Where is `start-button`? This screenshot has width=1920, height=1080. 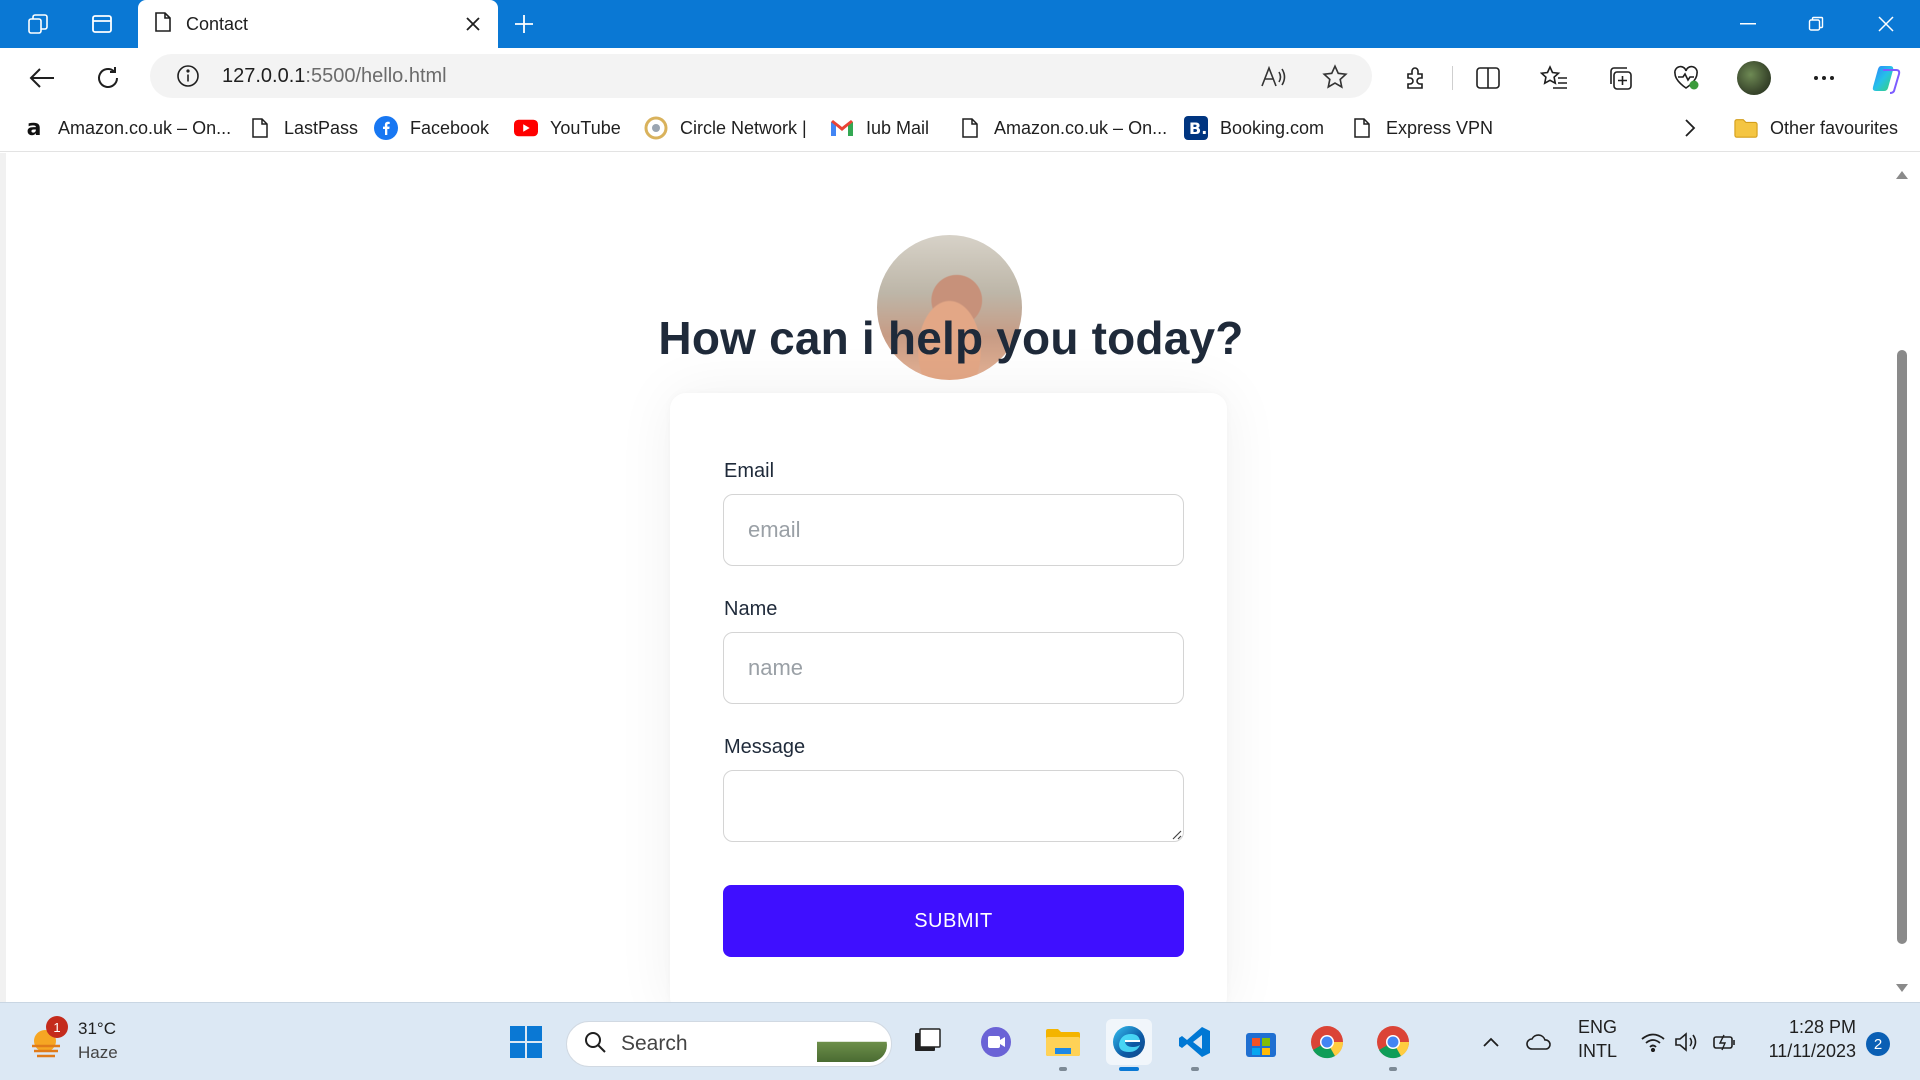
start-button is located at coordinates (526, 1042).